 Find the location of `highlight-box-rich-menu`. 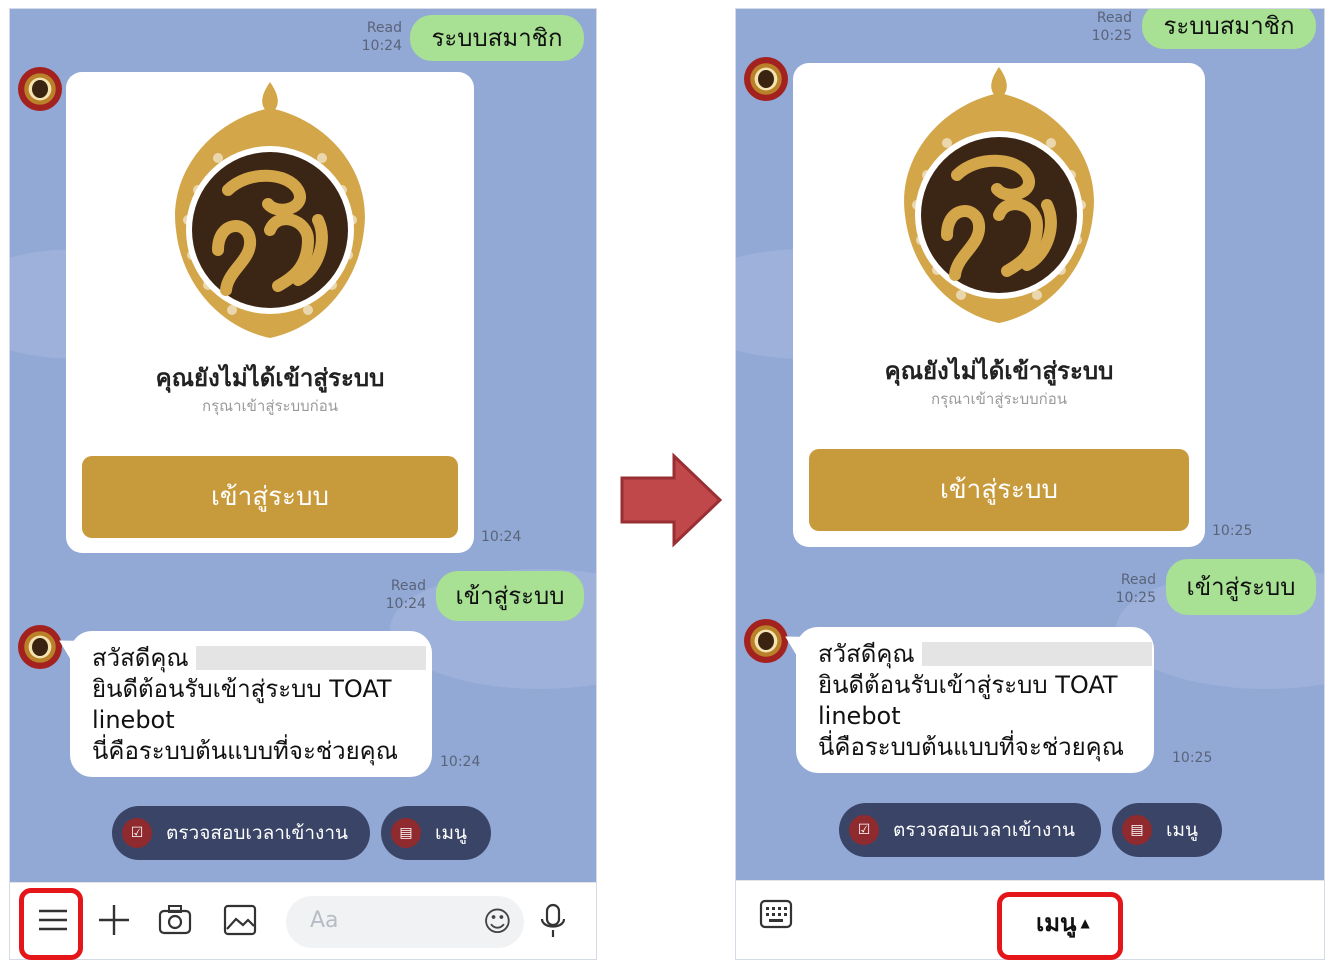

highlight-box-rich-menu is located at coordinates (1060, 926).